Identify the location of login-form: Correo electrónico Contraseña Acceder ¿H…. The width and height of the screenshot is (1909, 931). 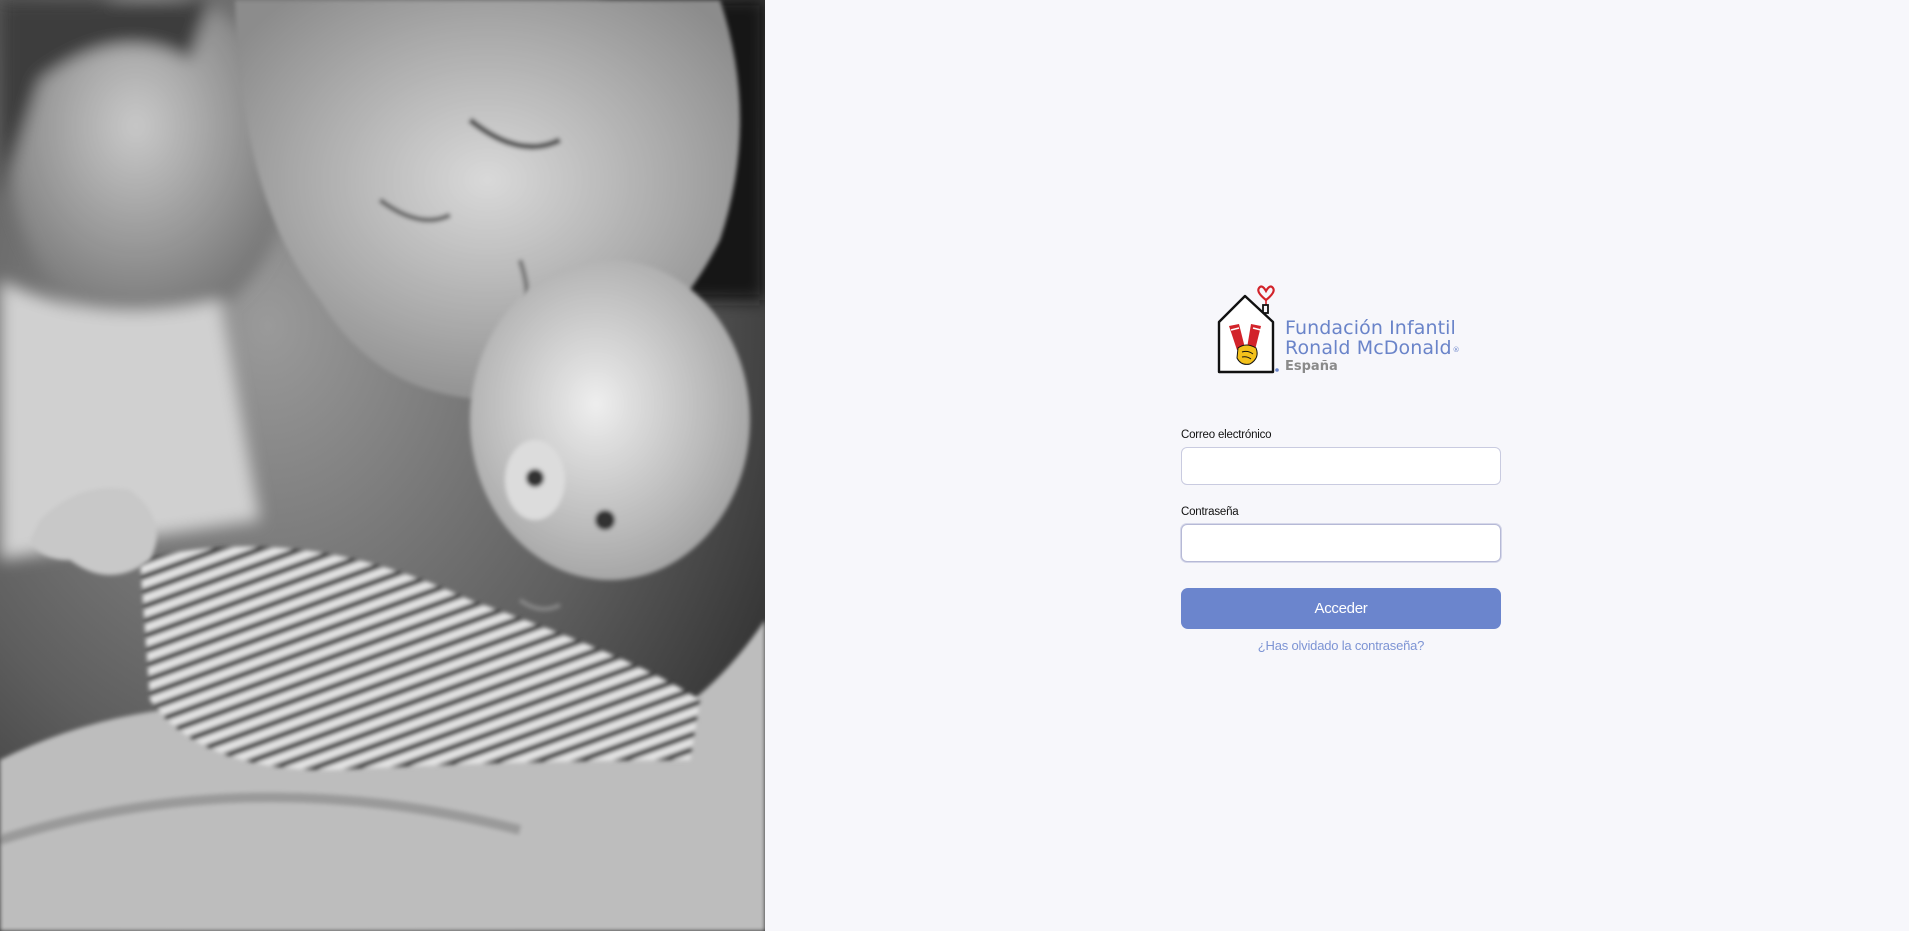
(1341, 540).